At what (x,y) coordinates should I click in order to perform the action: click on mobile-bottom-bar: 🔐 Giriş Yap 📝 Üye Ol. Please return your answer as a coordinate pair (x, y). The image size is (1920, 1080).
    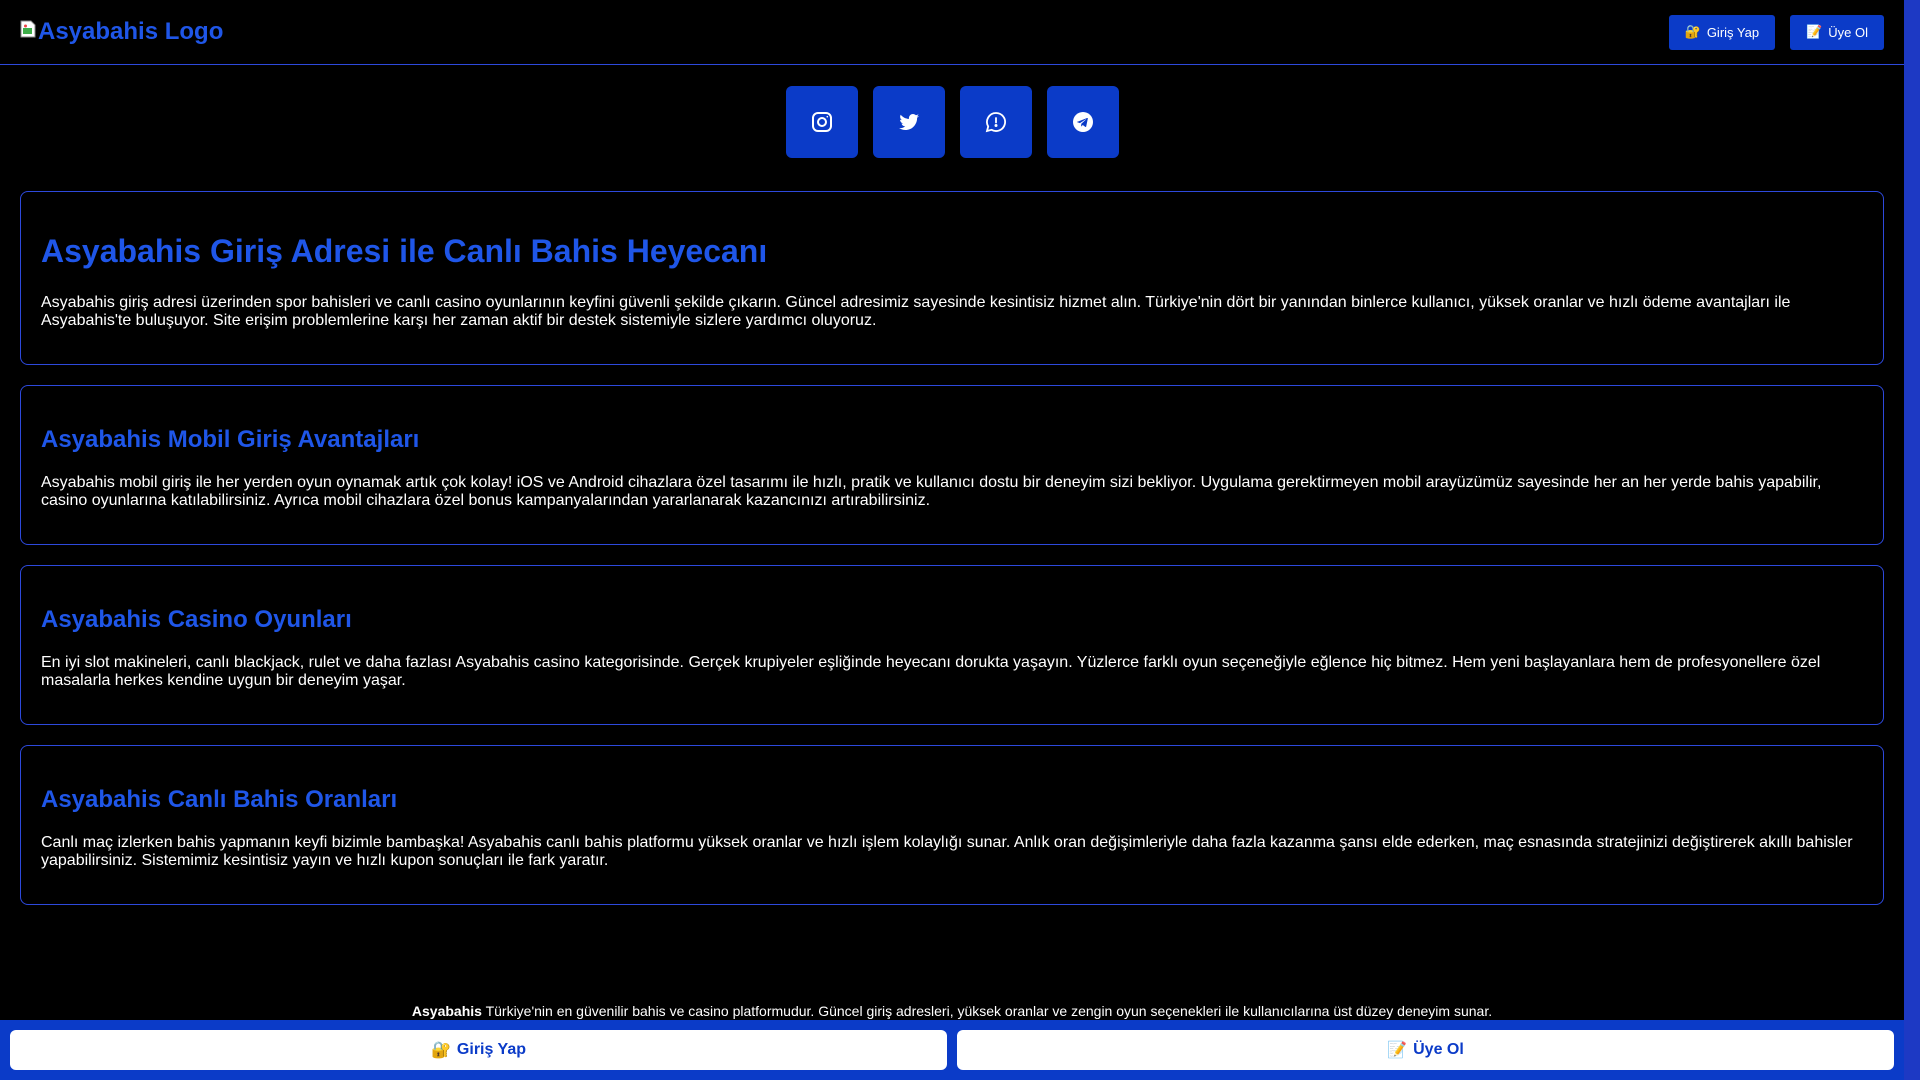
    Looking at the image, I should click on (952, 1050).